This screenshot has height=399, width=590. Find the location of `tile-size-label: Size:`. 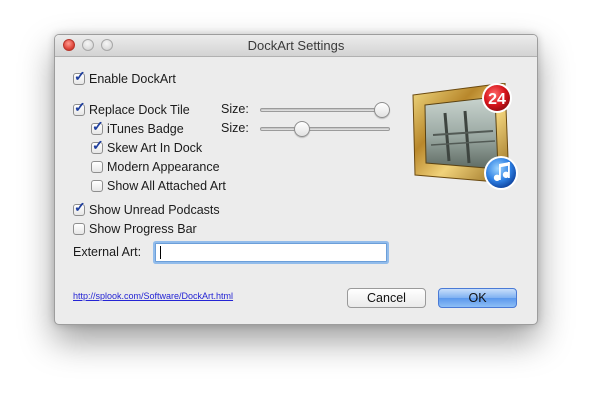

tile-size-label: Size: is located at coordinates (235, 109).